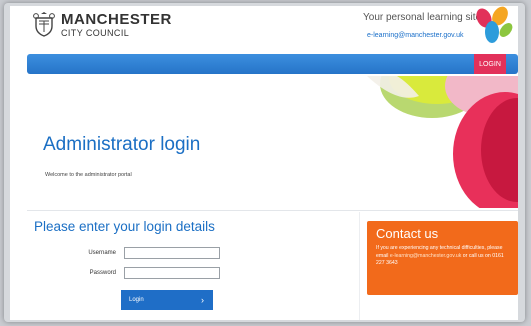  What do you see at coordinates (124, 226) in the screenshot?
I see `login-form-title: Please enter your login details` at bounding box center [124, 226].